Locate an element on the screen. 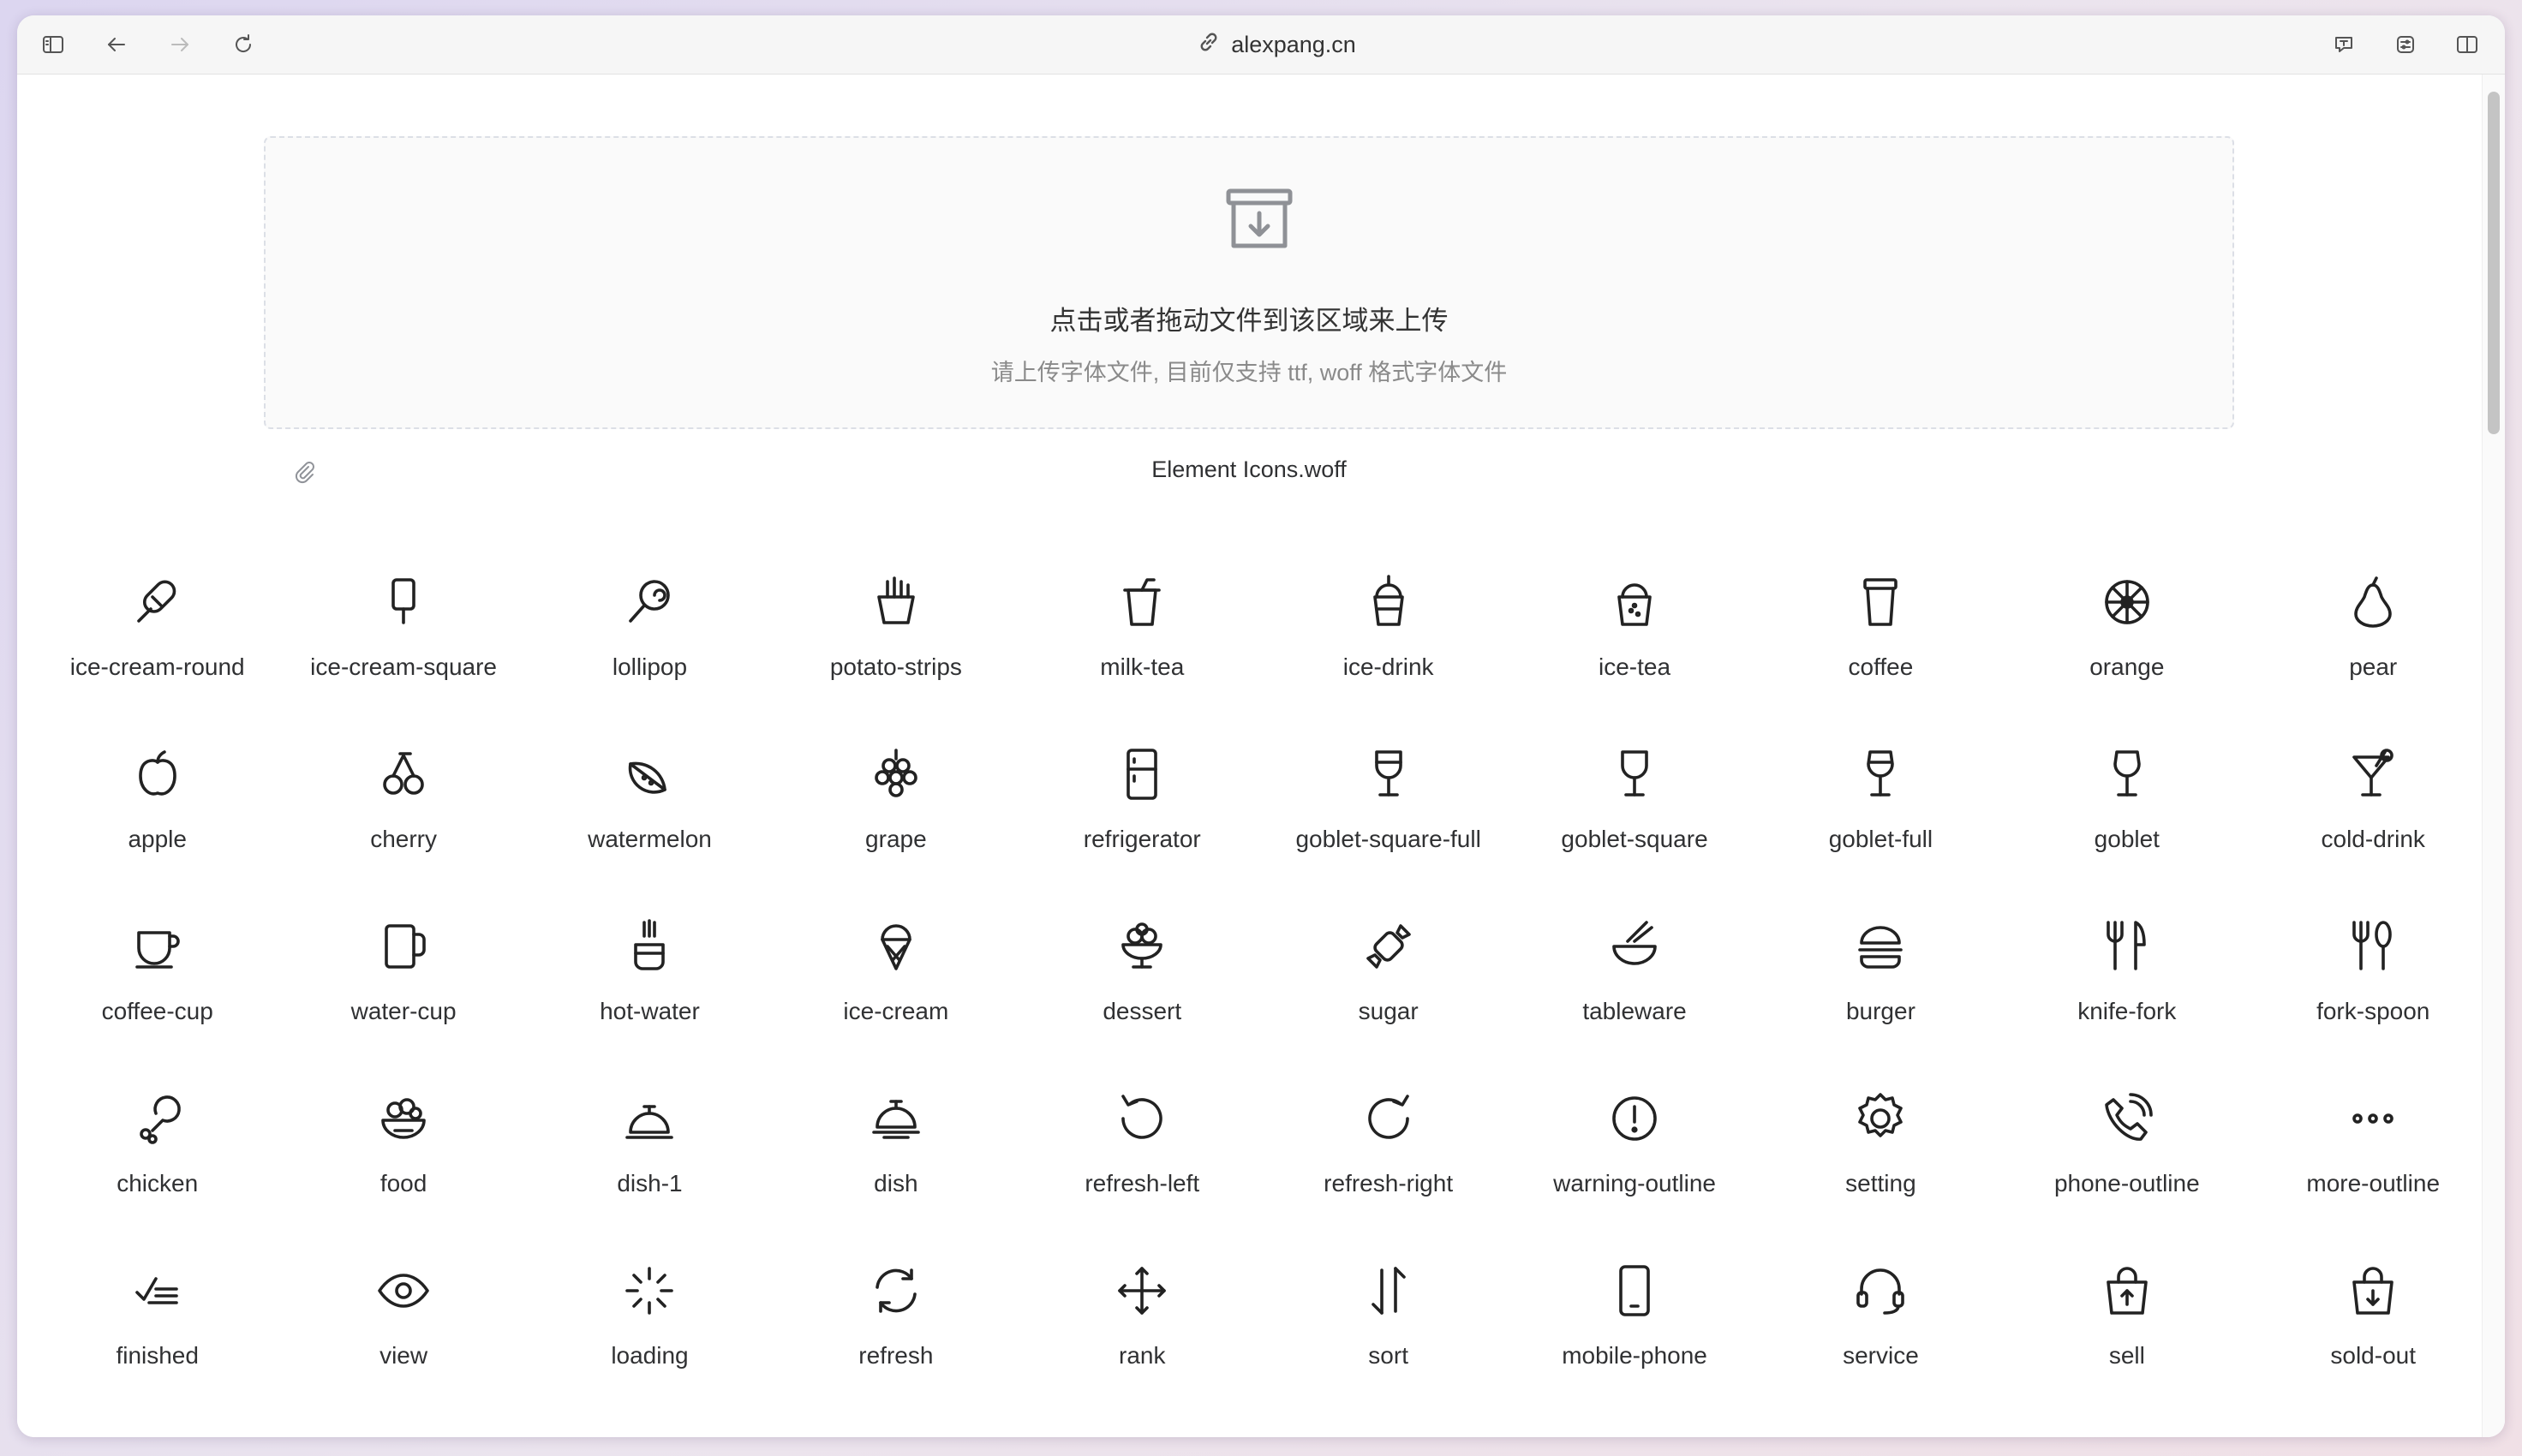 This screenshot has height=1456, width=2522. back-arrow-icon is located at coordinates (116, 44).